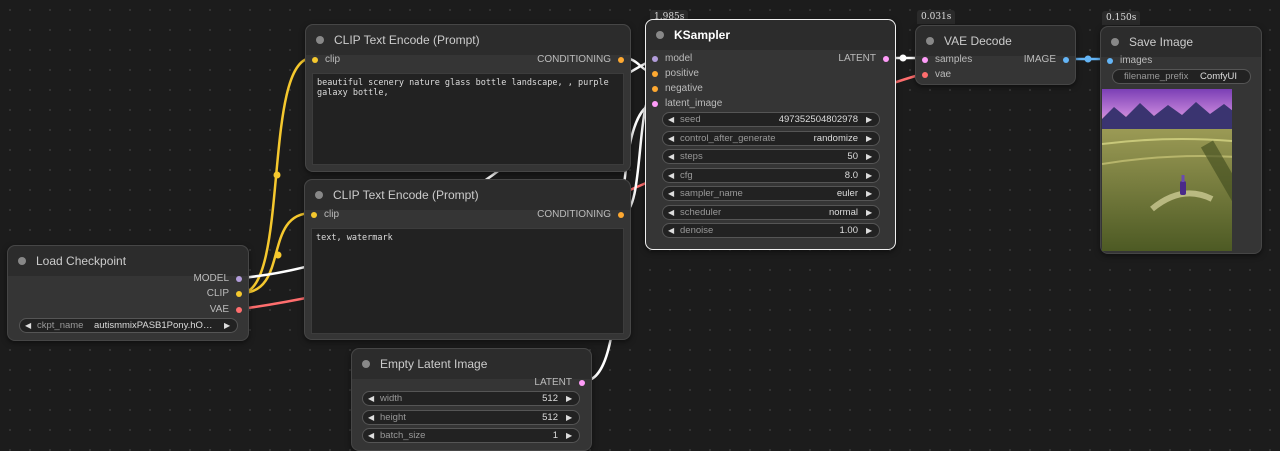 The image size is (1280, 451). I want to click on steps-number: ◀ steps 50 ▶, so click(771, 156).